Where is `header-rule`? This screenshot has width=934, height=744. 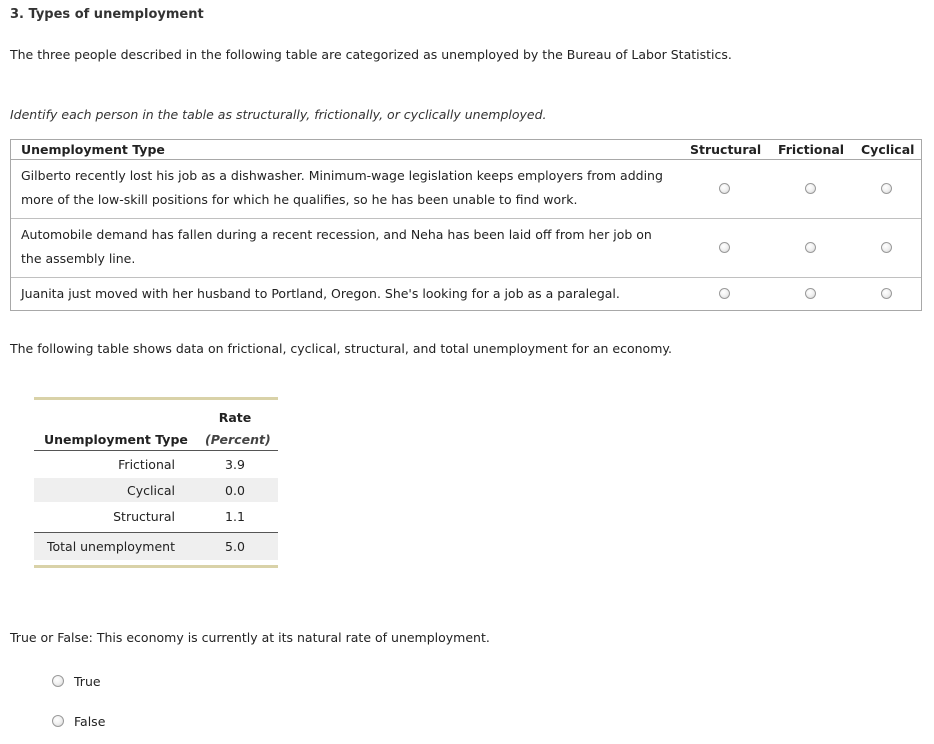 header-rule is located at coordinates (156, 450).